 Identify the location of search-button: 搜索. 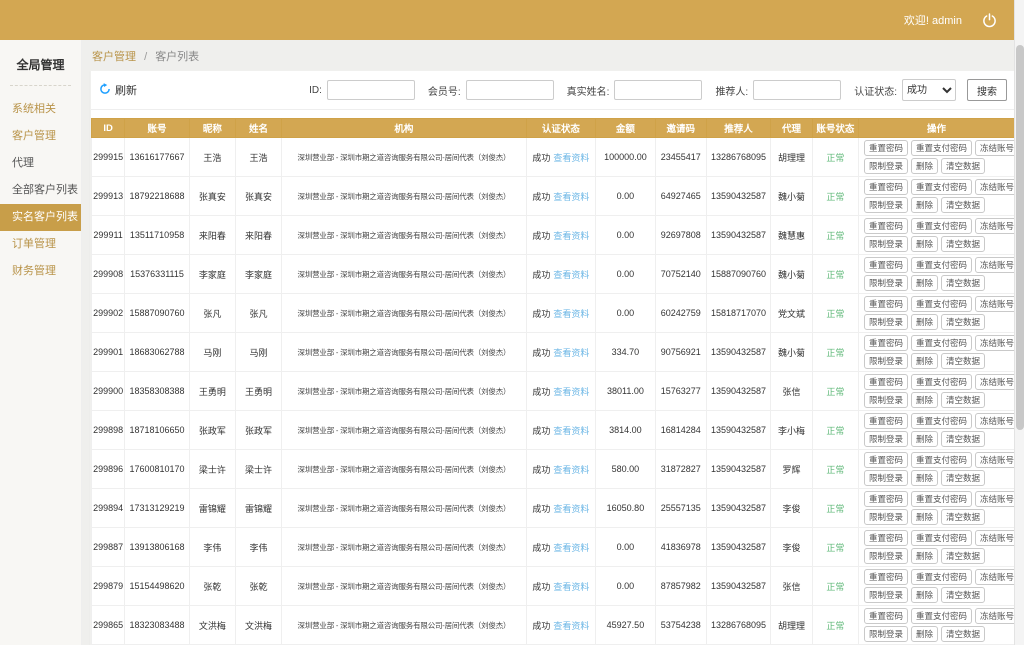
(987, 90).